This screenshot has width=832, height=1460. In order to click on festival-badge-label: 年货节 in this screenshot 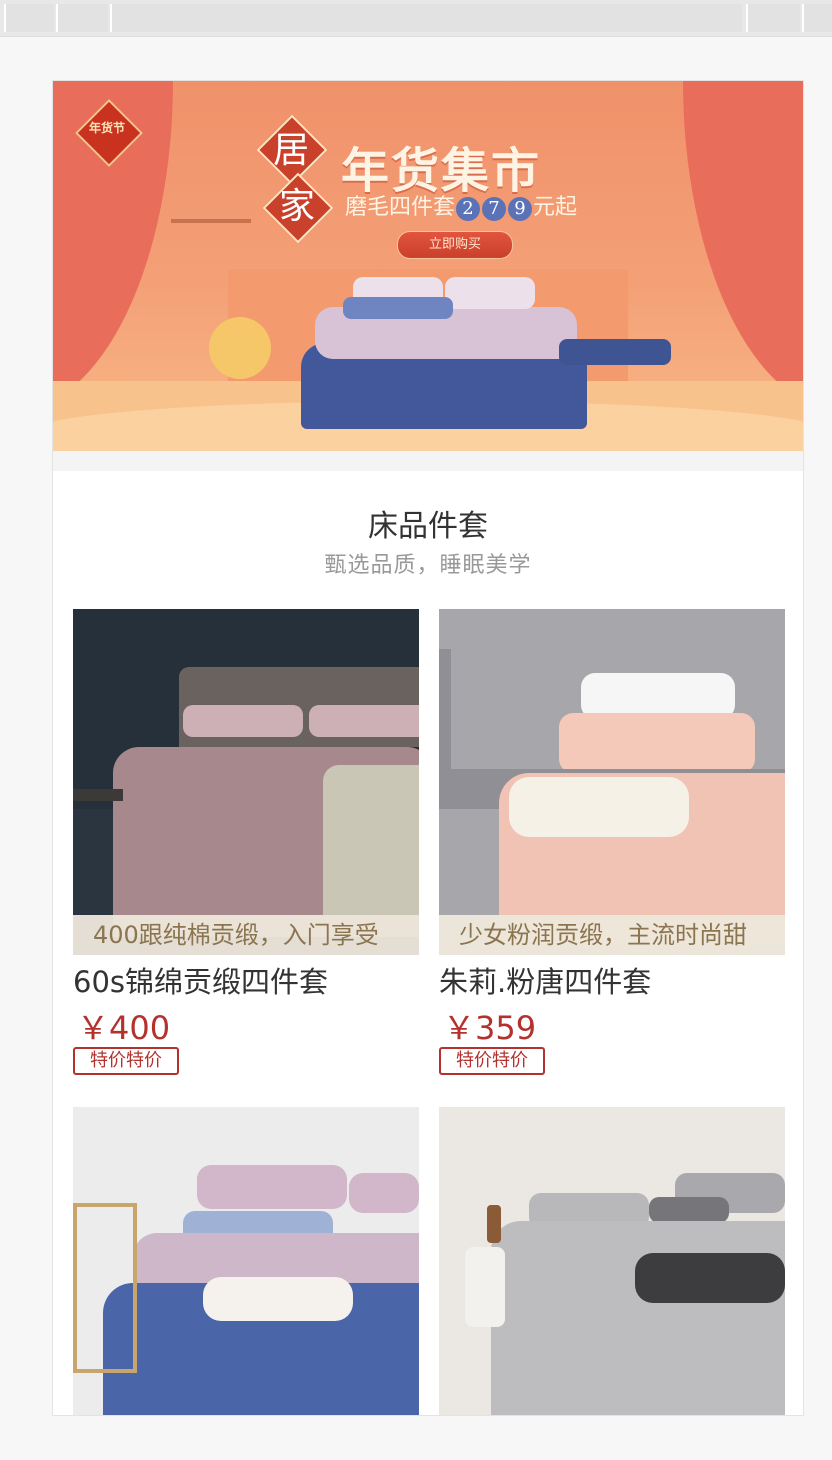, I will do `click(106, 128)`.